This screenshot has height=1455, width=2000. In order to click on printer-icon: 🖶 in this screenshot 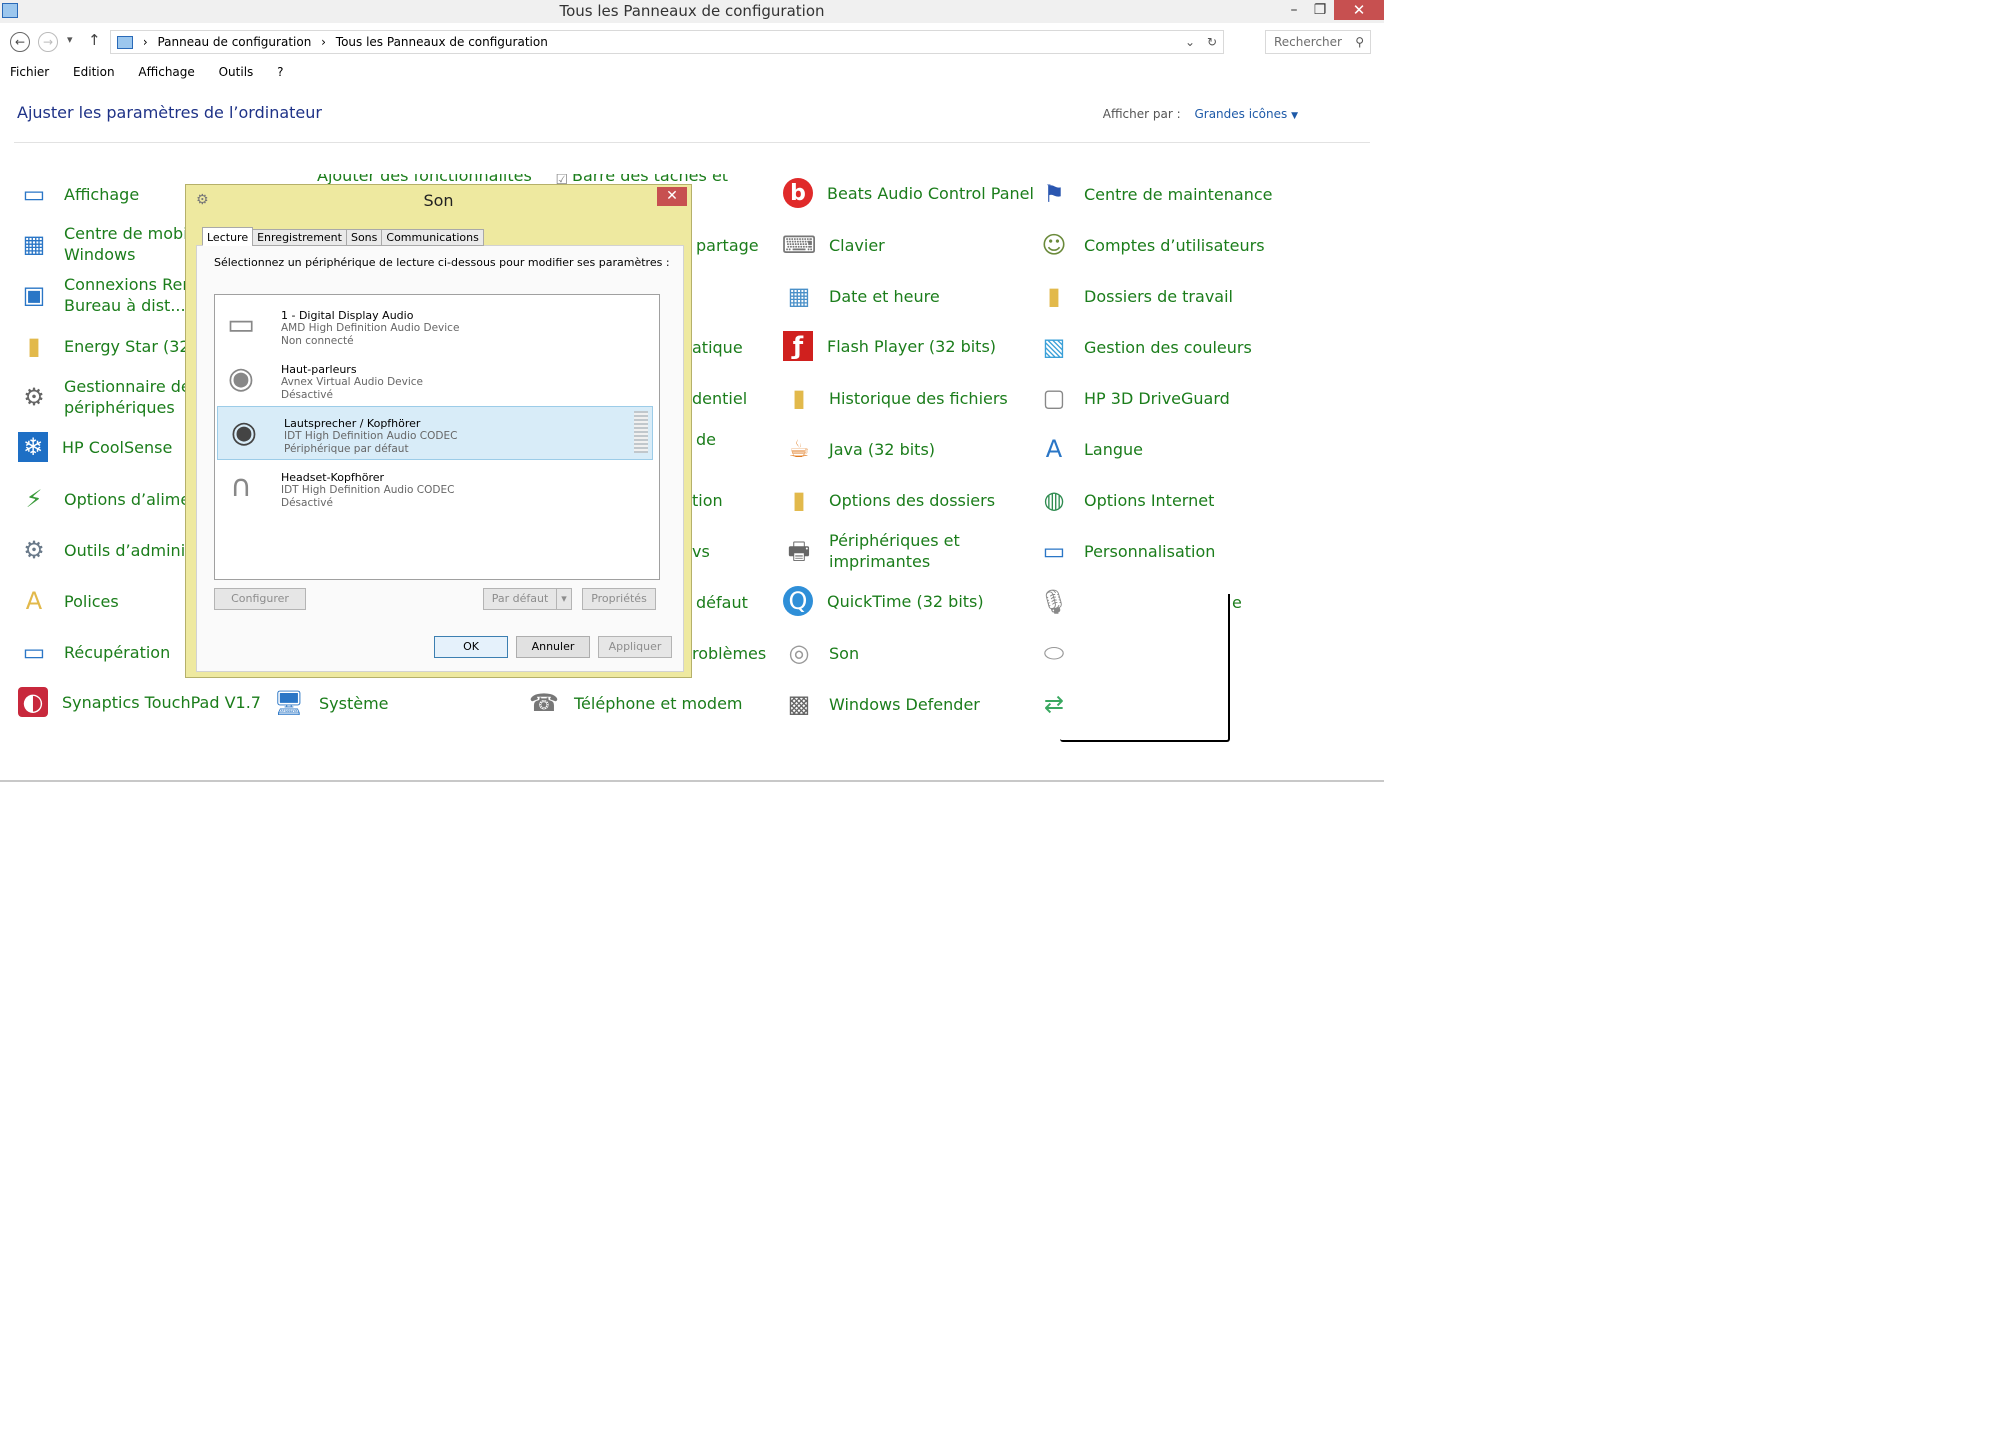, I will do `click(799, 550)`.